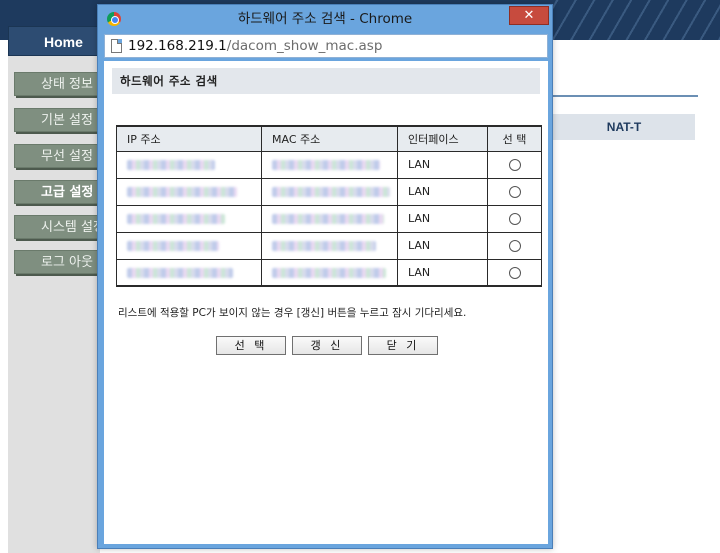 The width and height of the screenshot is (720, 553). I want to click on tab-nat-t: NAT-T, so click(624, 127).